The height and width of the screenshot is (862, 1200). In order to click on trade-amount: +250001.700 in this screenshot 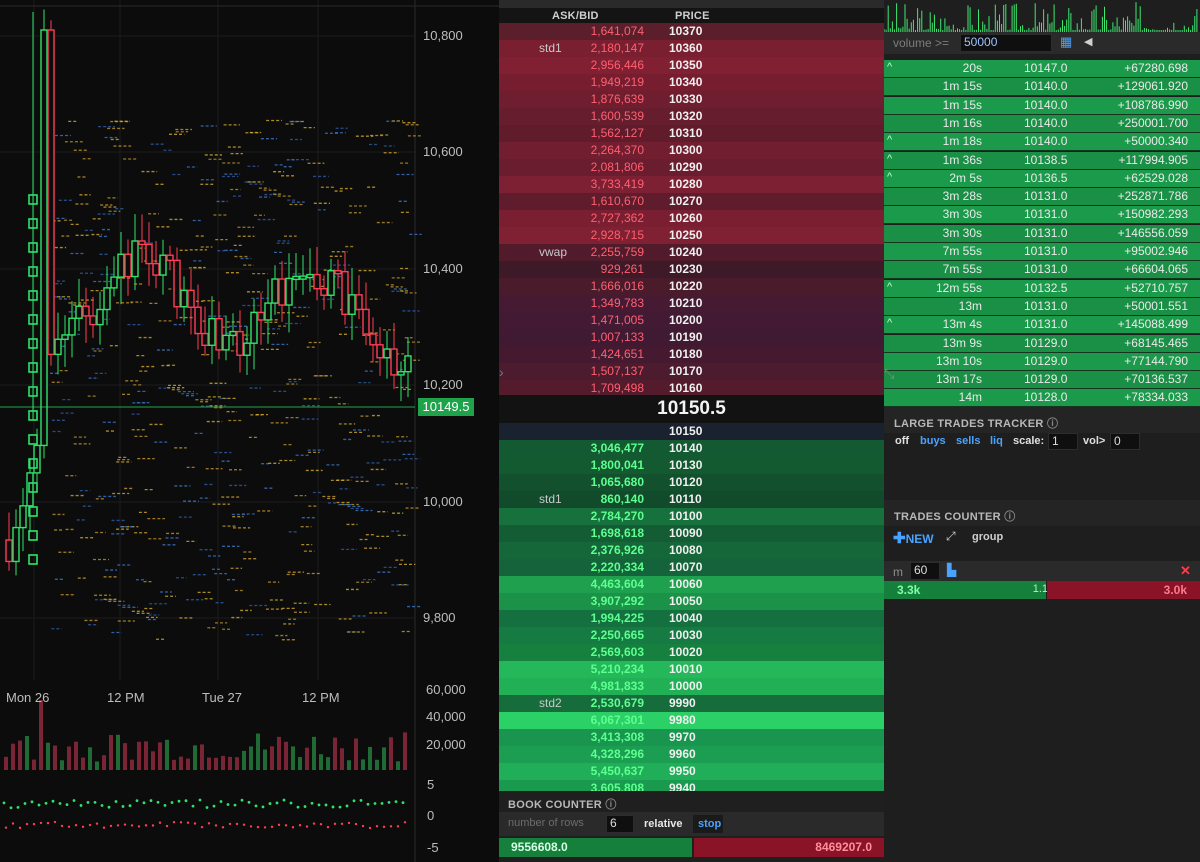, I will do `click(1152, 122)`.